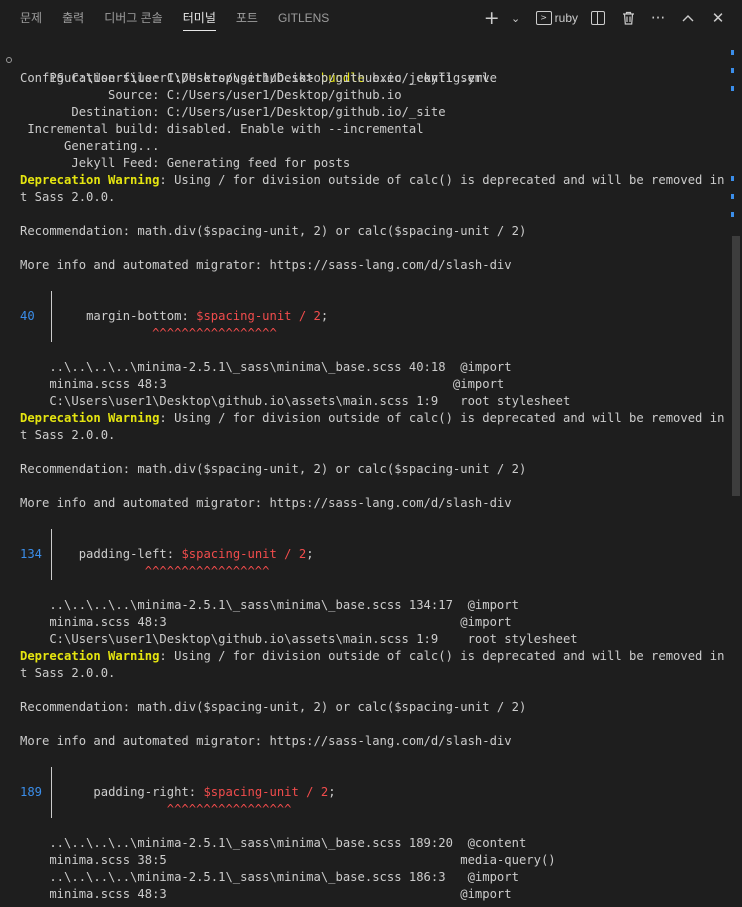 The height and width of the screenshot is (907, 742). What do you see at coordinates (566, 18) in the screenshot?
I see `terminal-name: ruby` at bounding box center [566, 18].